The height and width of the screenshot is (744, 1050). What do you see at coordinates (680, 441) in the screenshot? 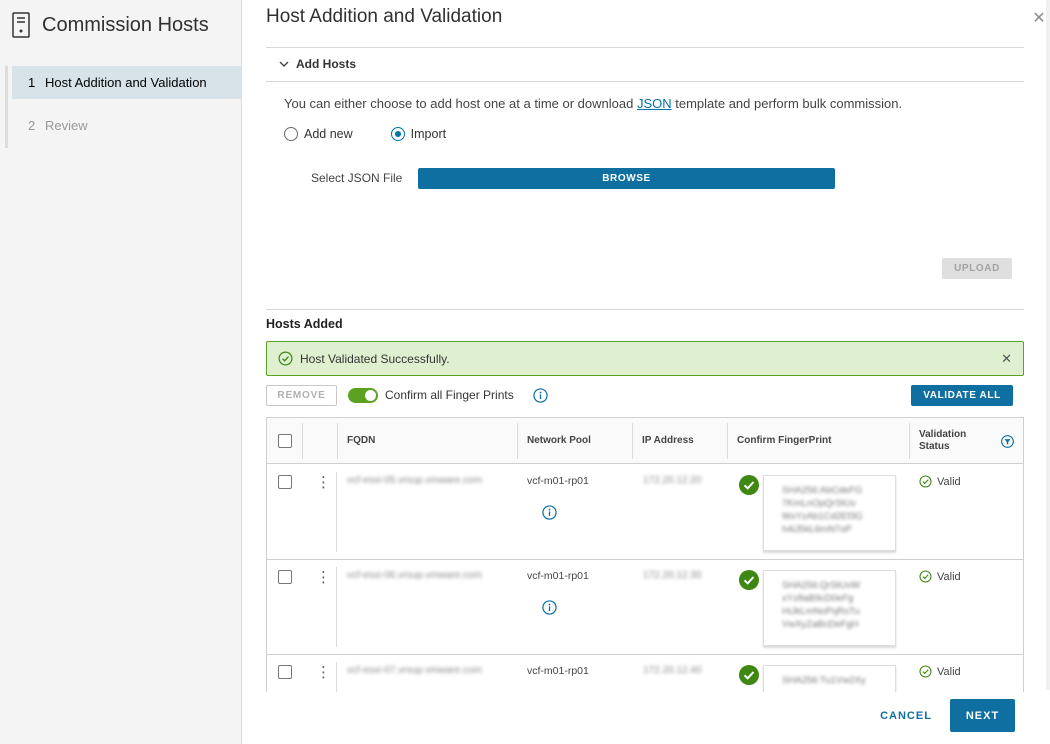
I see `column-header-ip-address: IP Address` at bounding box center [680, 441].